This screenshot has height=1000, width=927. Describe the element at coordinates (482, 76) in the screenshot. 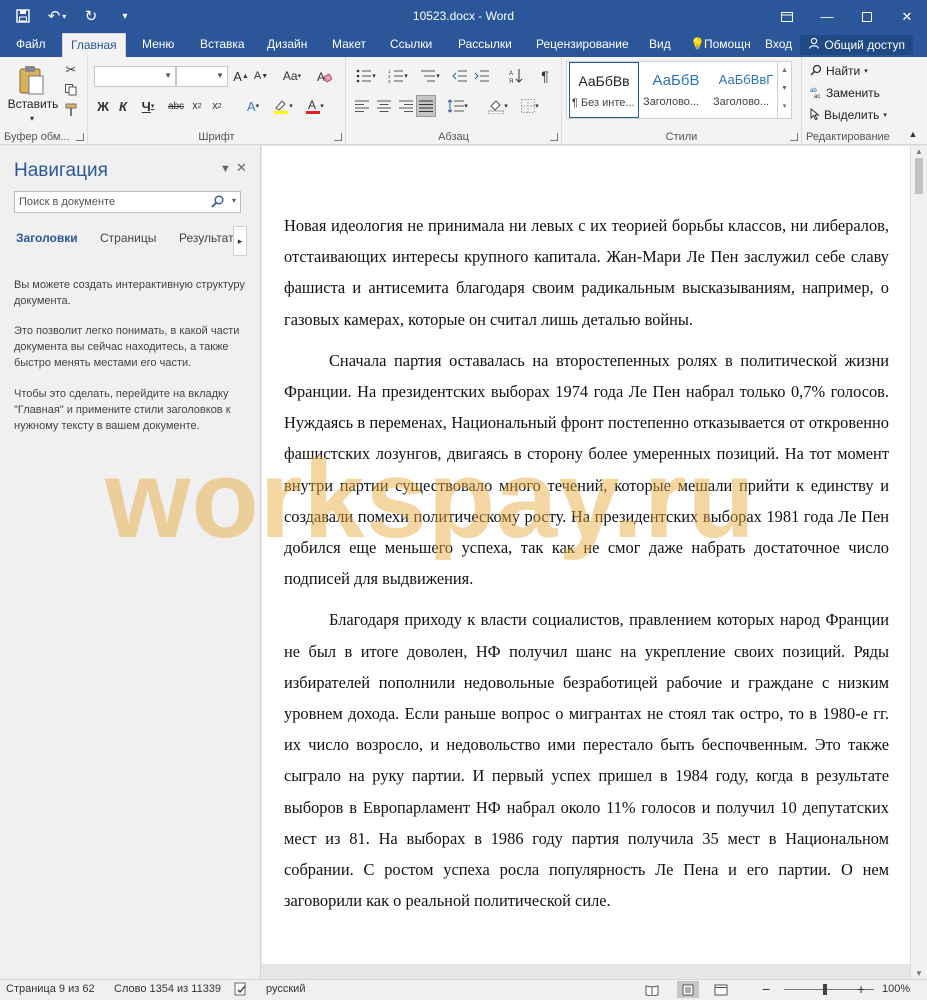

I see `increase-indent-icon` at that location.